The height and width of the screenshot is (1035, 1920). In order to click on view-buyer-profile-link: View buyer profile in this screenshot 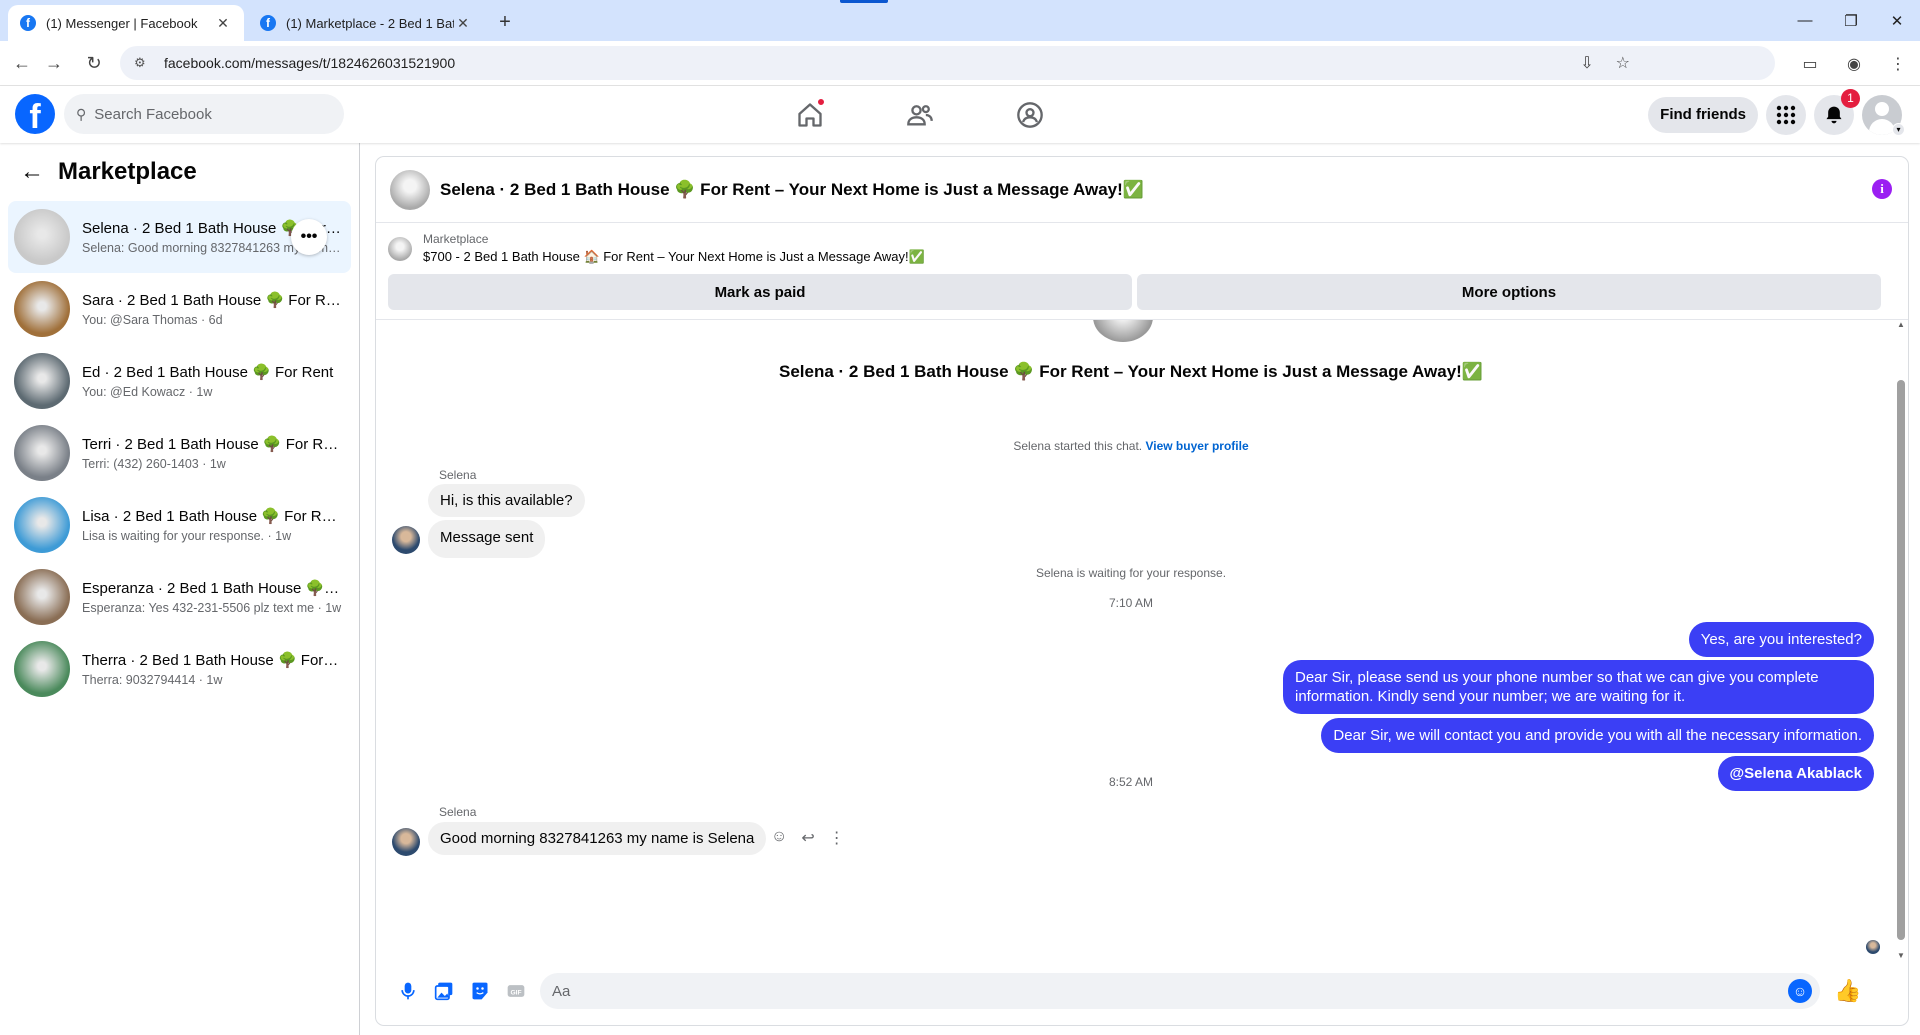, I will do `click(1196, 446)`.